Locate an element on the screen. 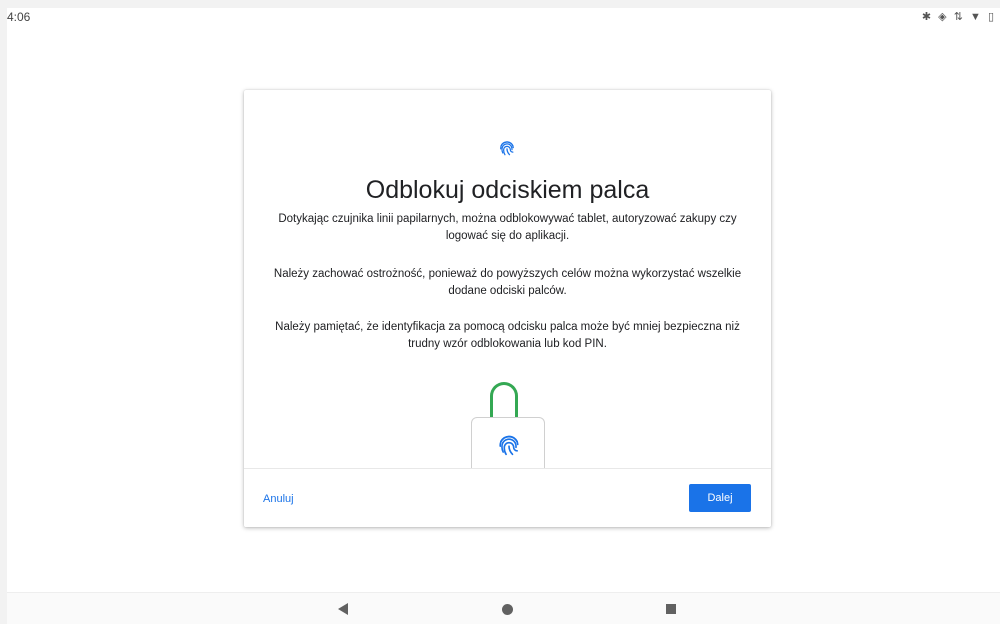 This screenshot has width=1000, height=624. status-time: 4:06 is located at coordinates (19, 17).